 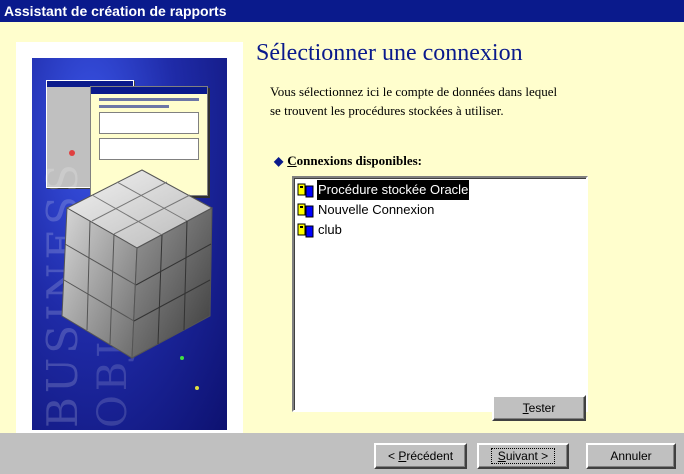 What do you see at coordinates (393, 456) in the screenshot?
I see `previous-button-prefix: <` at bounding box center [393, 456].